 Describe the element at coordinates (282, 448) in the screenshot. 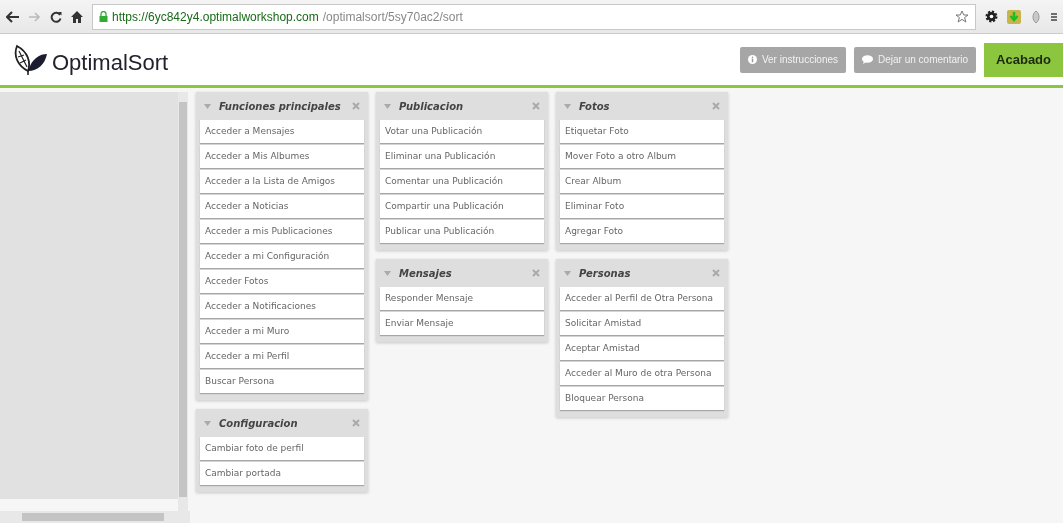

I see `sort-card: Cambiar foto de perfil` at that location.